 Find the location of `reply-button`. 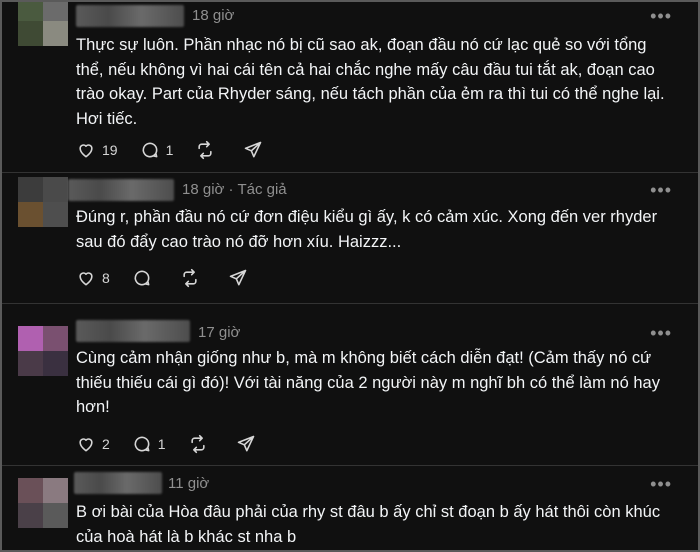

reply-button is located at coordinates (145, 278).